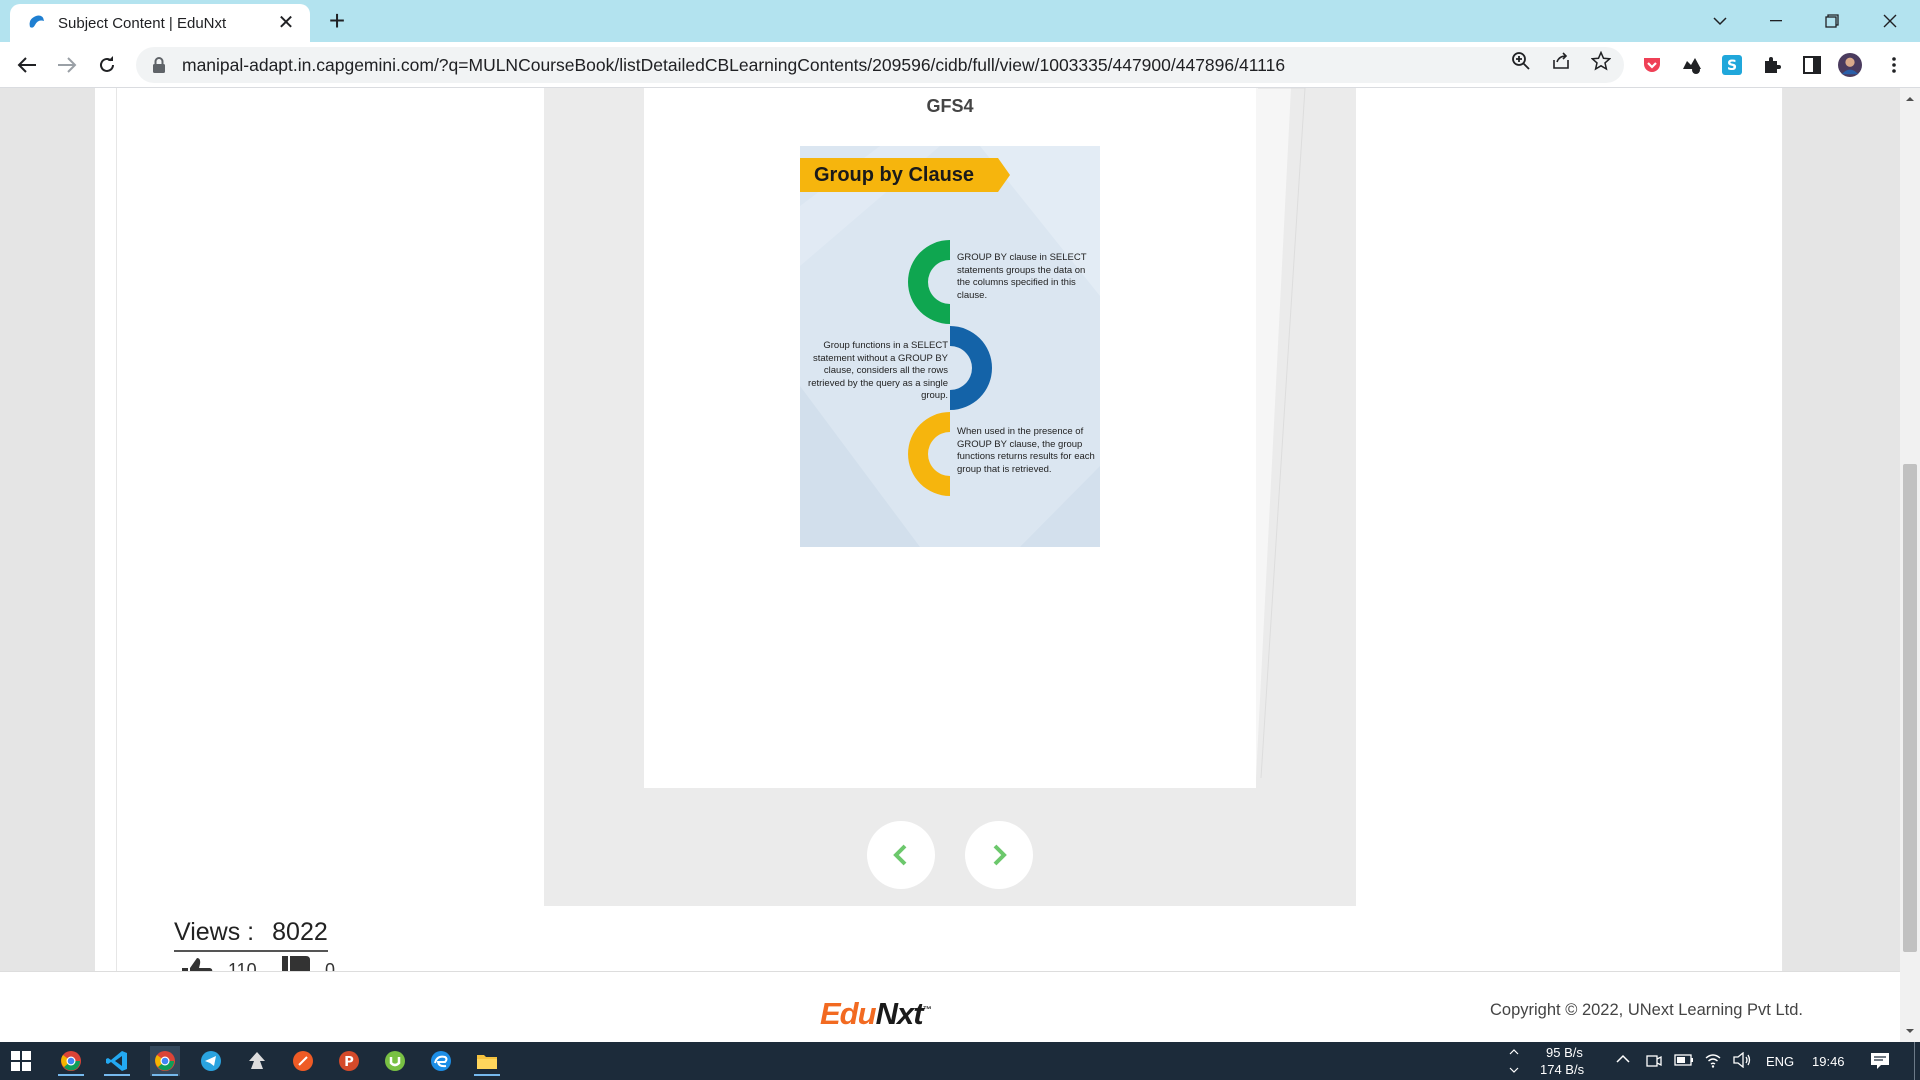  What do you see at coordinates (1850, 65) in the screenshot?
I see `profile-avatar` at bounding box center [1850, 65].